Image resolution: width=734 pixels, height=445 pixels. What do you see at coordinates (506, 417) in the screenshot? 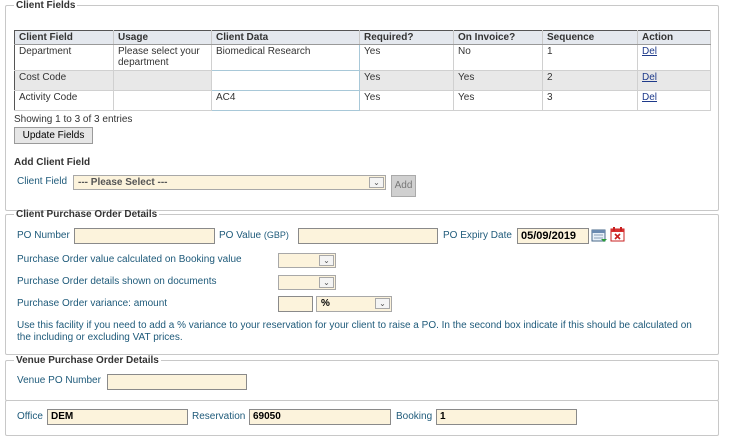
I see `booking-input: 1` at bounding box center [506, 417].